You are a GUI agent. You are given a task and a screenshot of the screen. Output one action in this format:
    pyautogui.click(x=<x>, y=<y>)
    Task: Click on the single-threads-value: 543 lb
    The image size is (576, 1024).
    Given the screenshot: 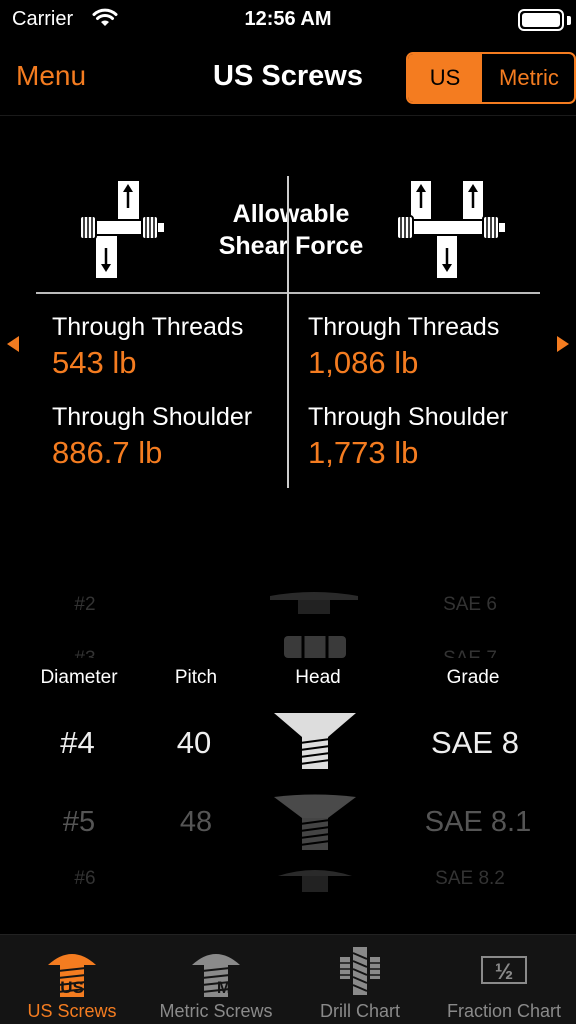 What is the action you would take?
    pyautogui.click(x=94, y=362)
    